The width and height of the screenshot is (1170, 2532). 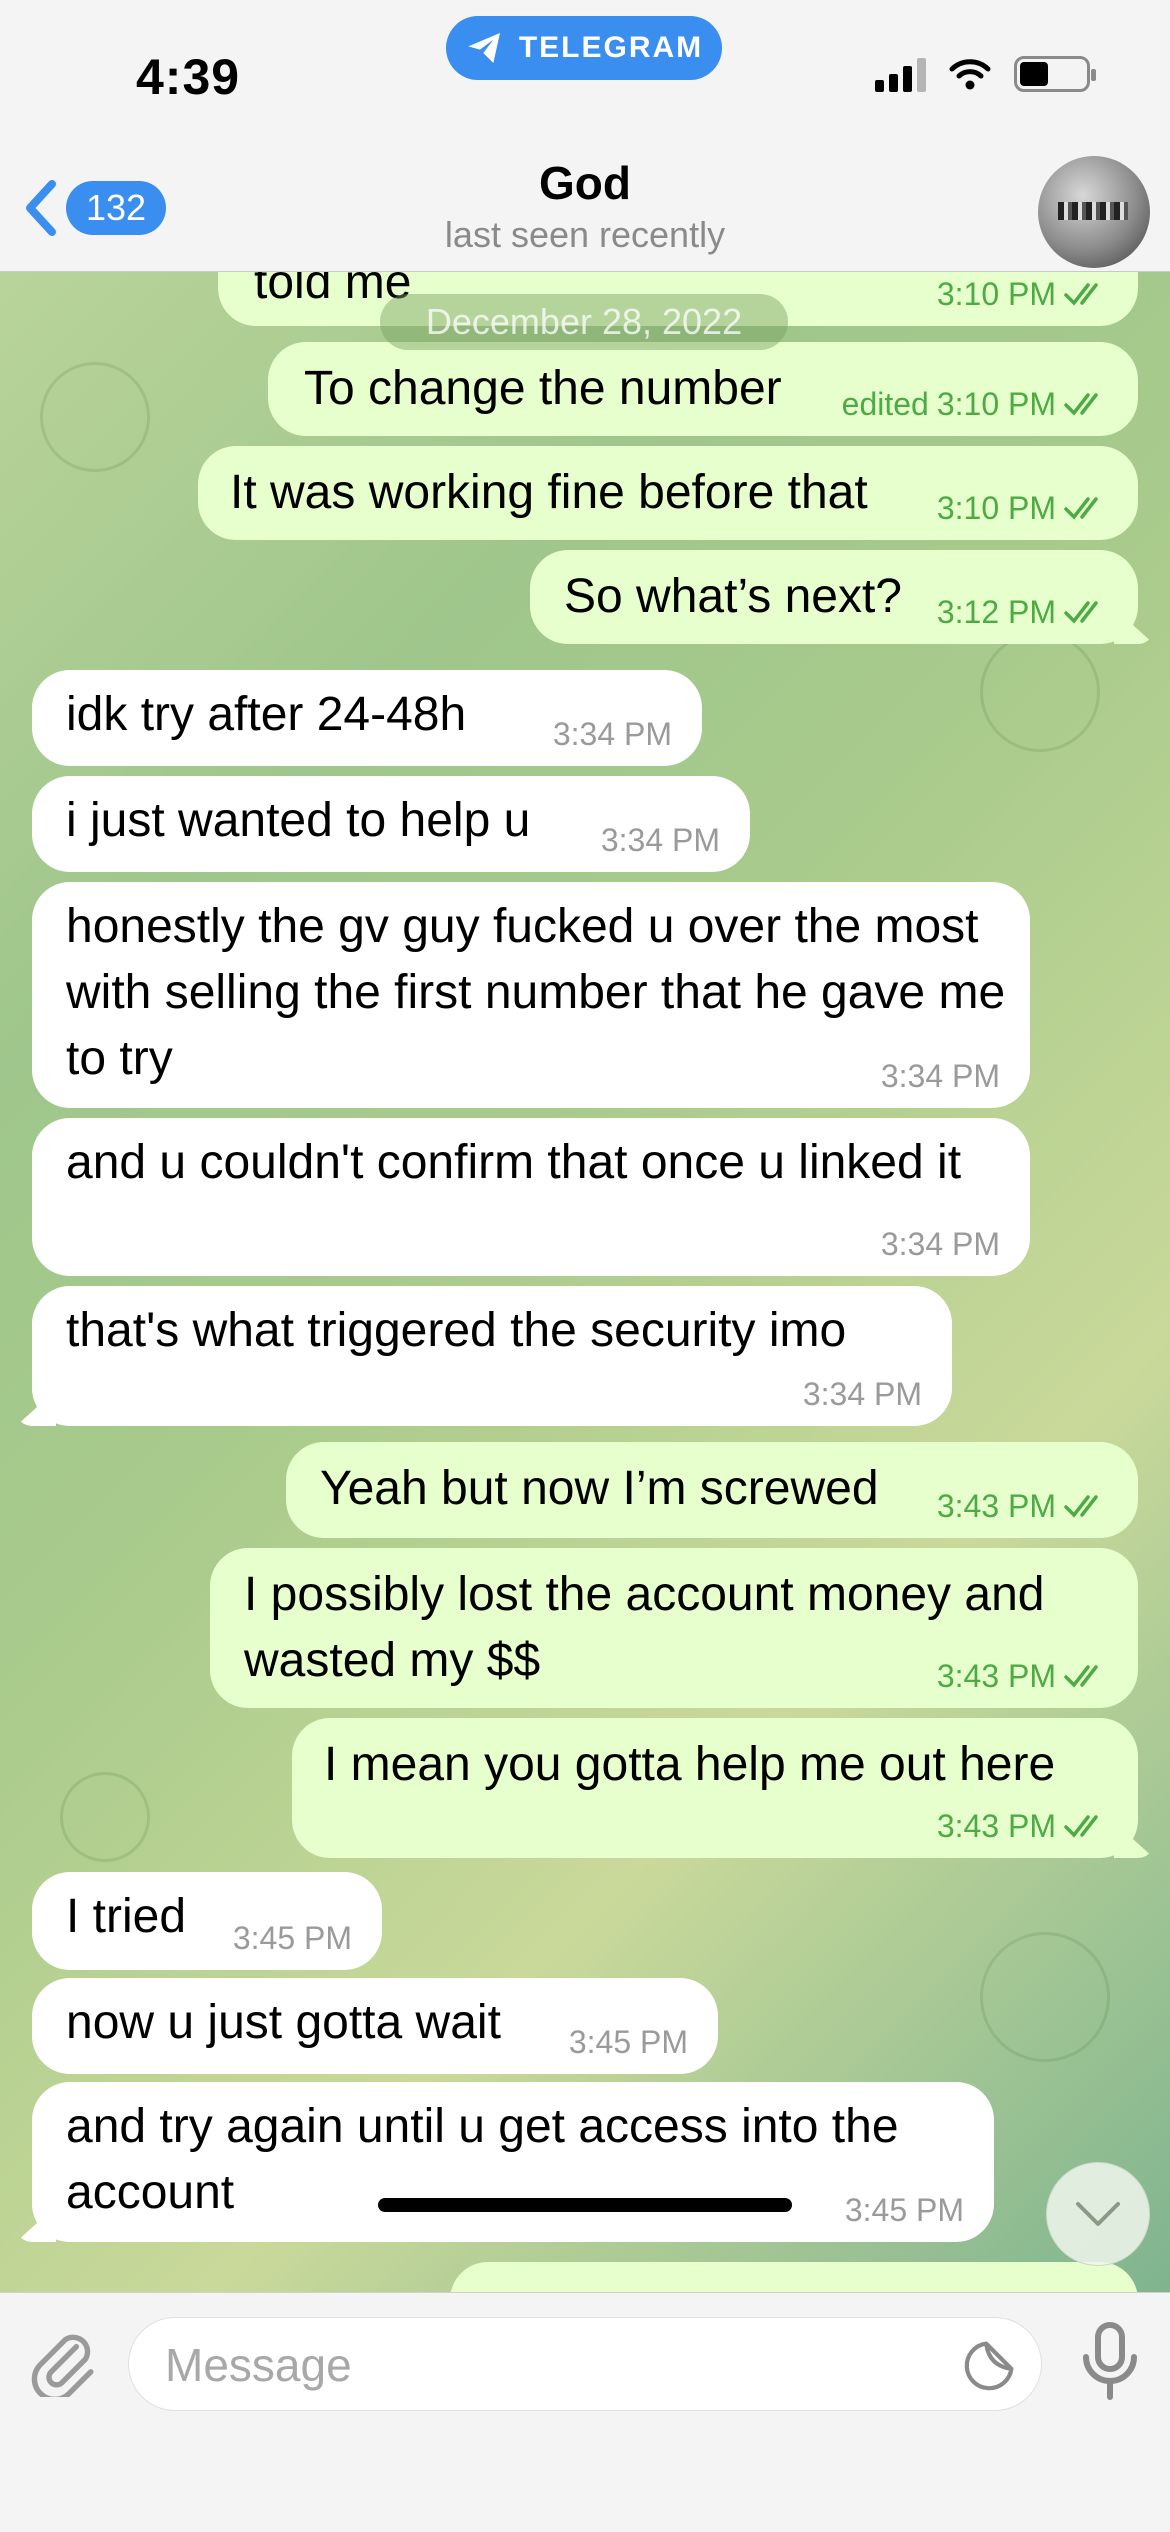 I want to click on outgoing-message-partial, so click(x=794, y=2277).